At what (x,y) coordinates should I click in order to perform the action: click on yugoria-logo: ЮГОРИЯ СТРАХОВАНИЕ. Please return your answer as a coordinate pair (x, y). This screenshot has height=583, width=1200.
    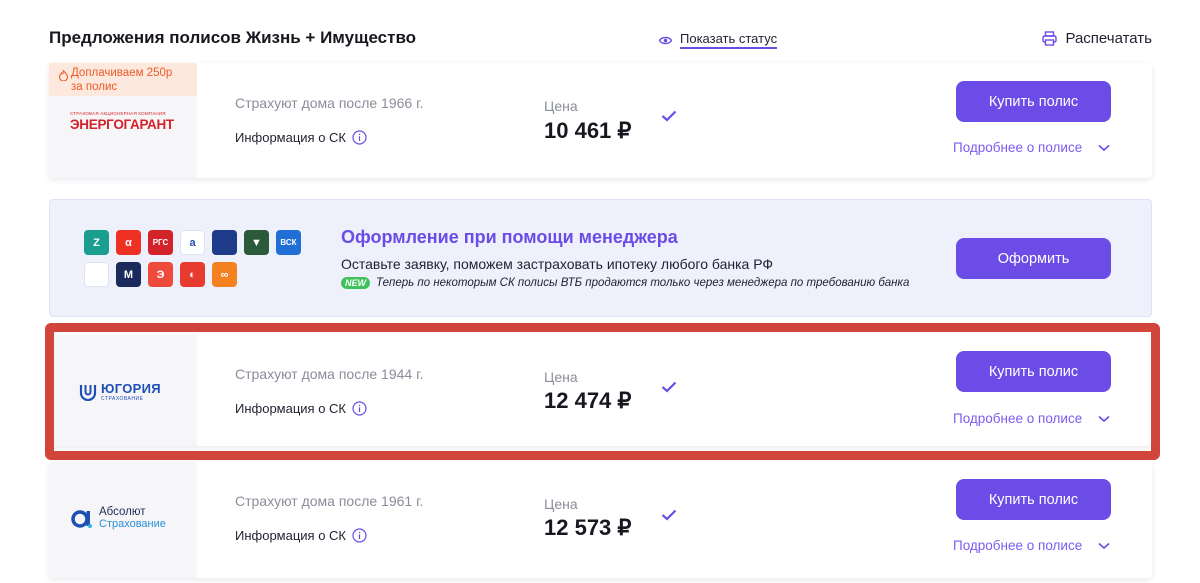
    Looking at the image, I should click on (120, 391).